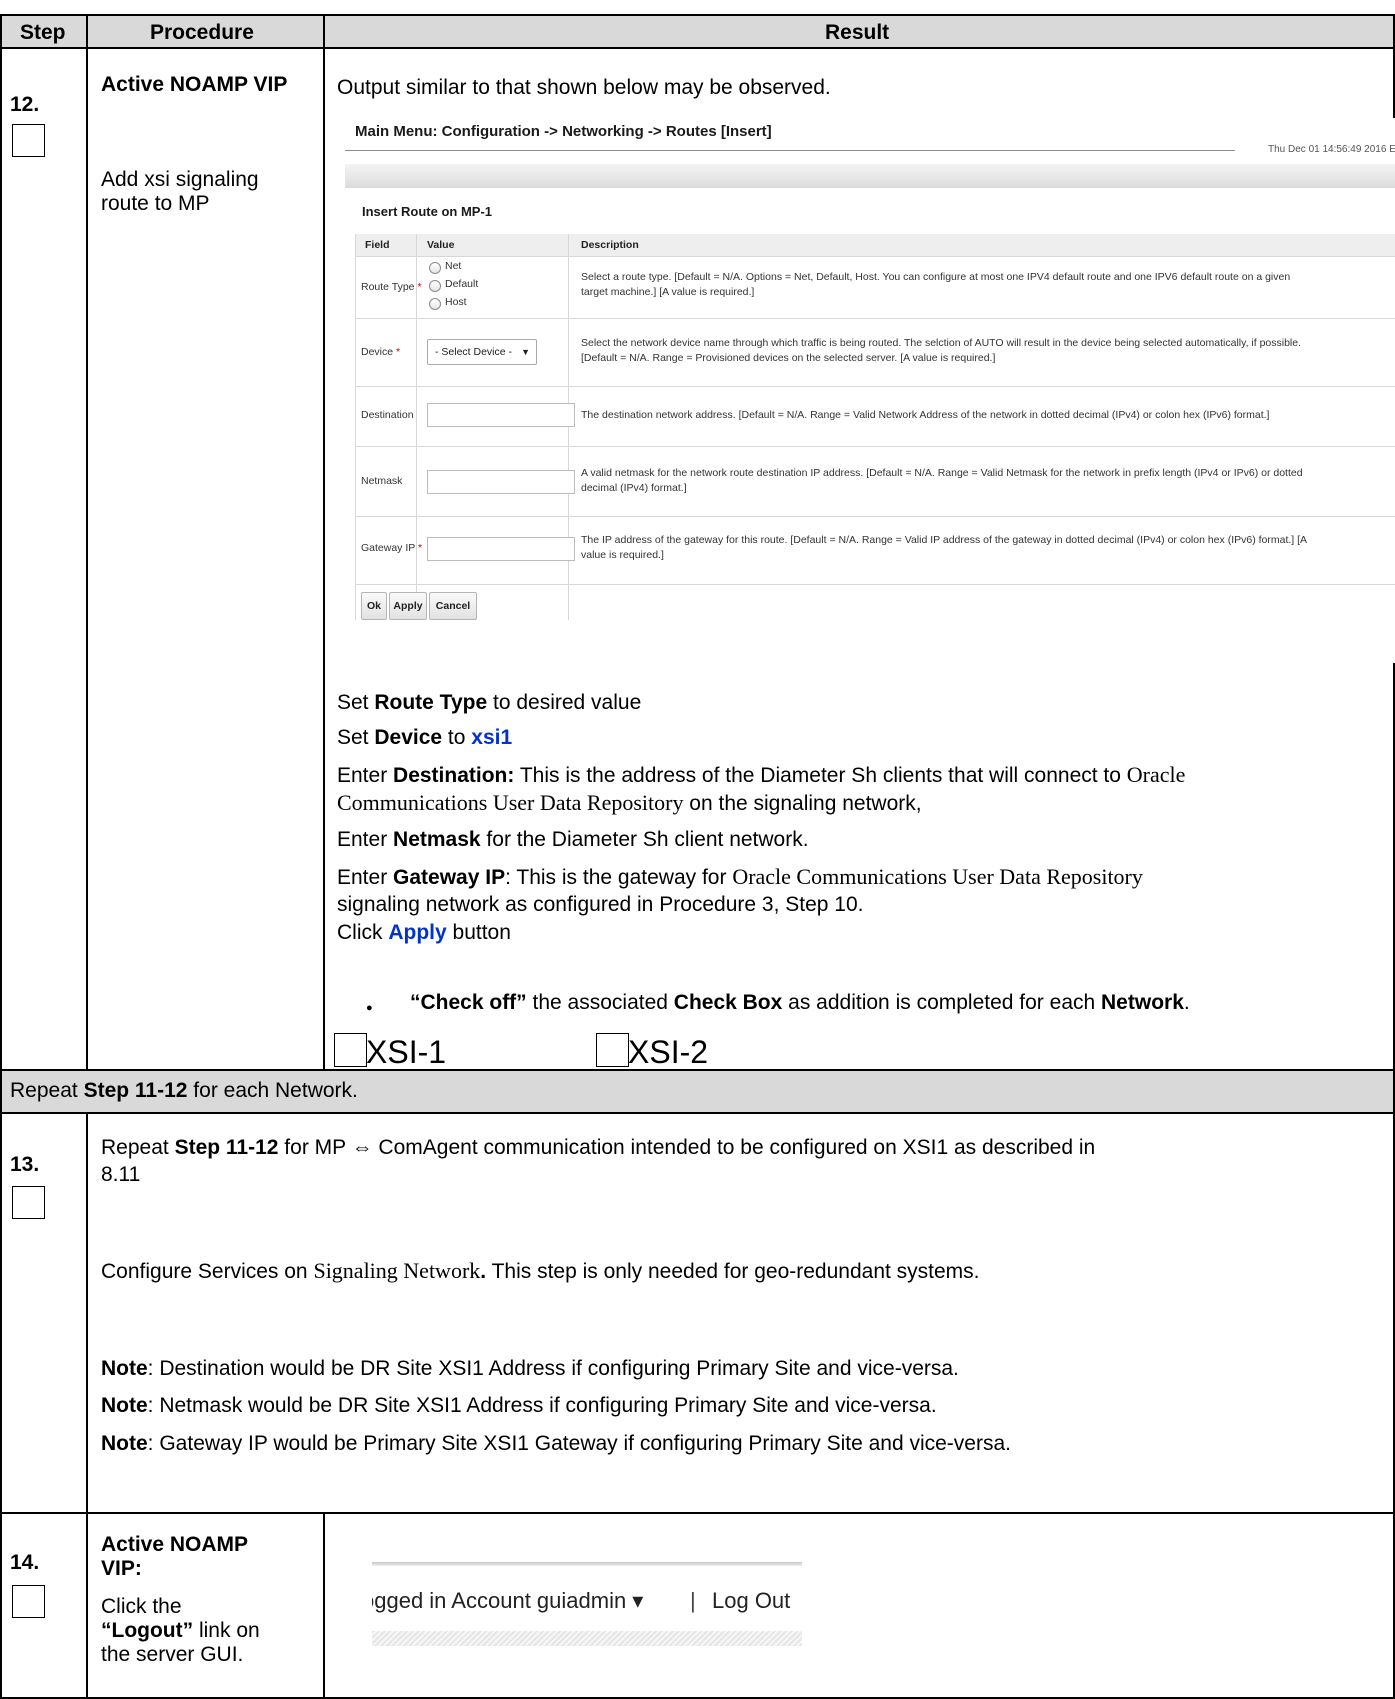 The height and width of the screenshot is (1699, 1395). I want to click on step-13-checkbox, so click(28, 1202).